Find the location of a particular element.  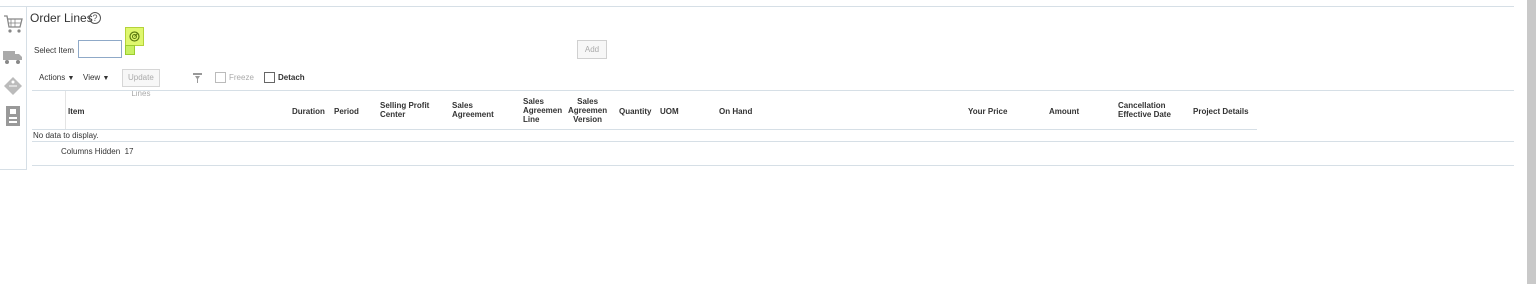

column-header: Amount is located at coordinates (1064, 111).